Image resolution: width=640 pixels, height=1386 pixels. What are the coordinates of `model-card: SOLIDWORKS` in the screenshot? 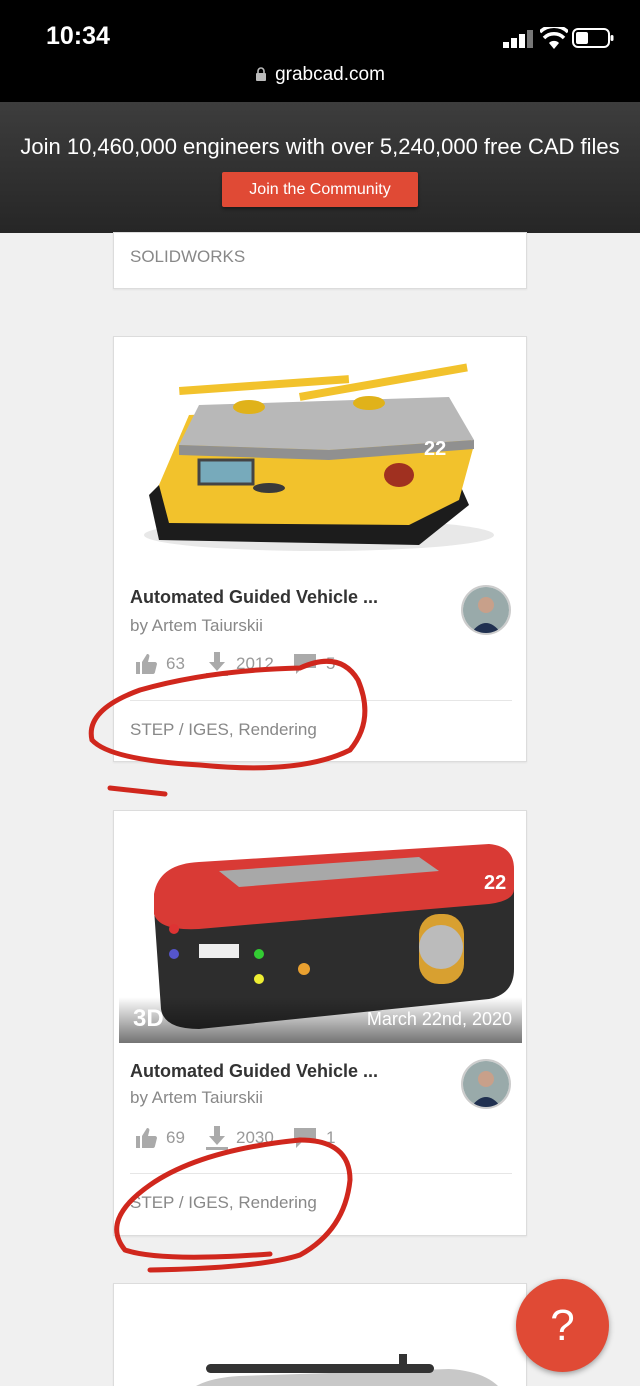 It's located at (320, 260).